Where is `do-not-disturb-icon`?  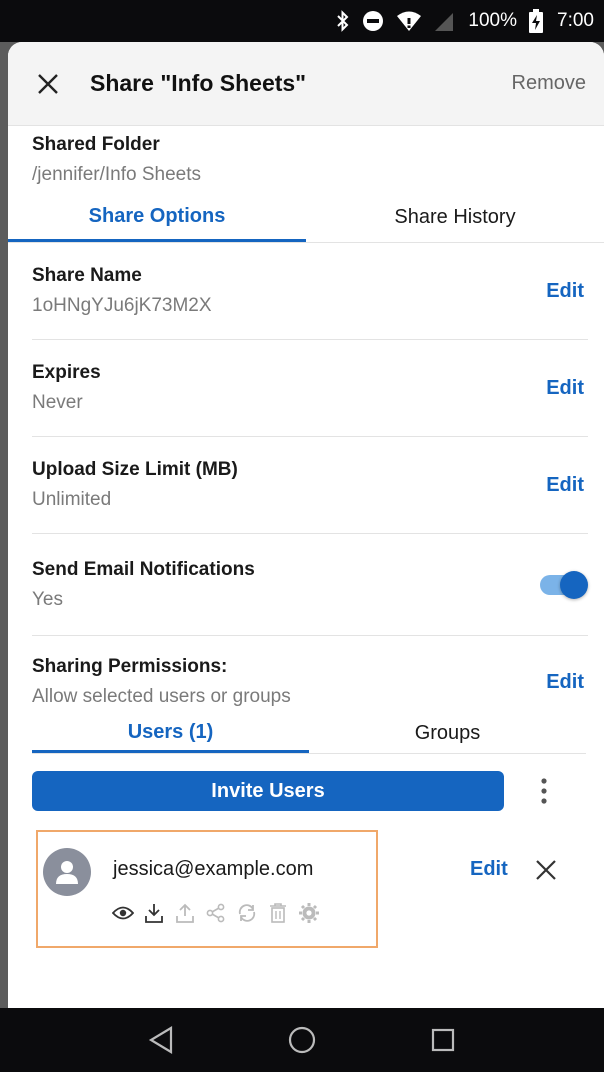 do-not-disturb-icon is located at coordinates (373, 21).